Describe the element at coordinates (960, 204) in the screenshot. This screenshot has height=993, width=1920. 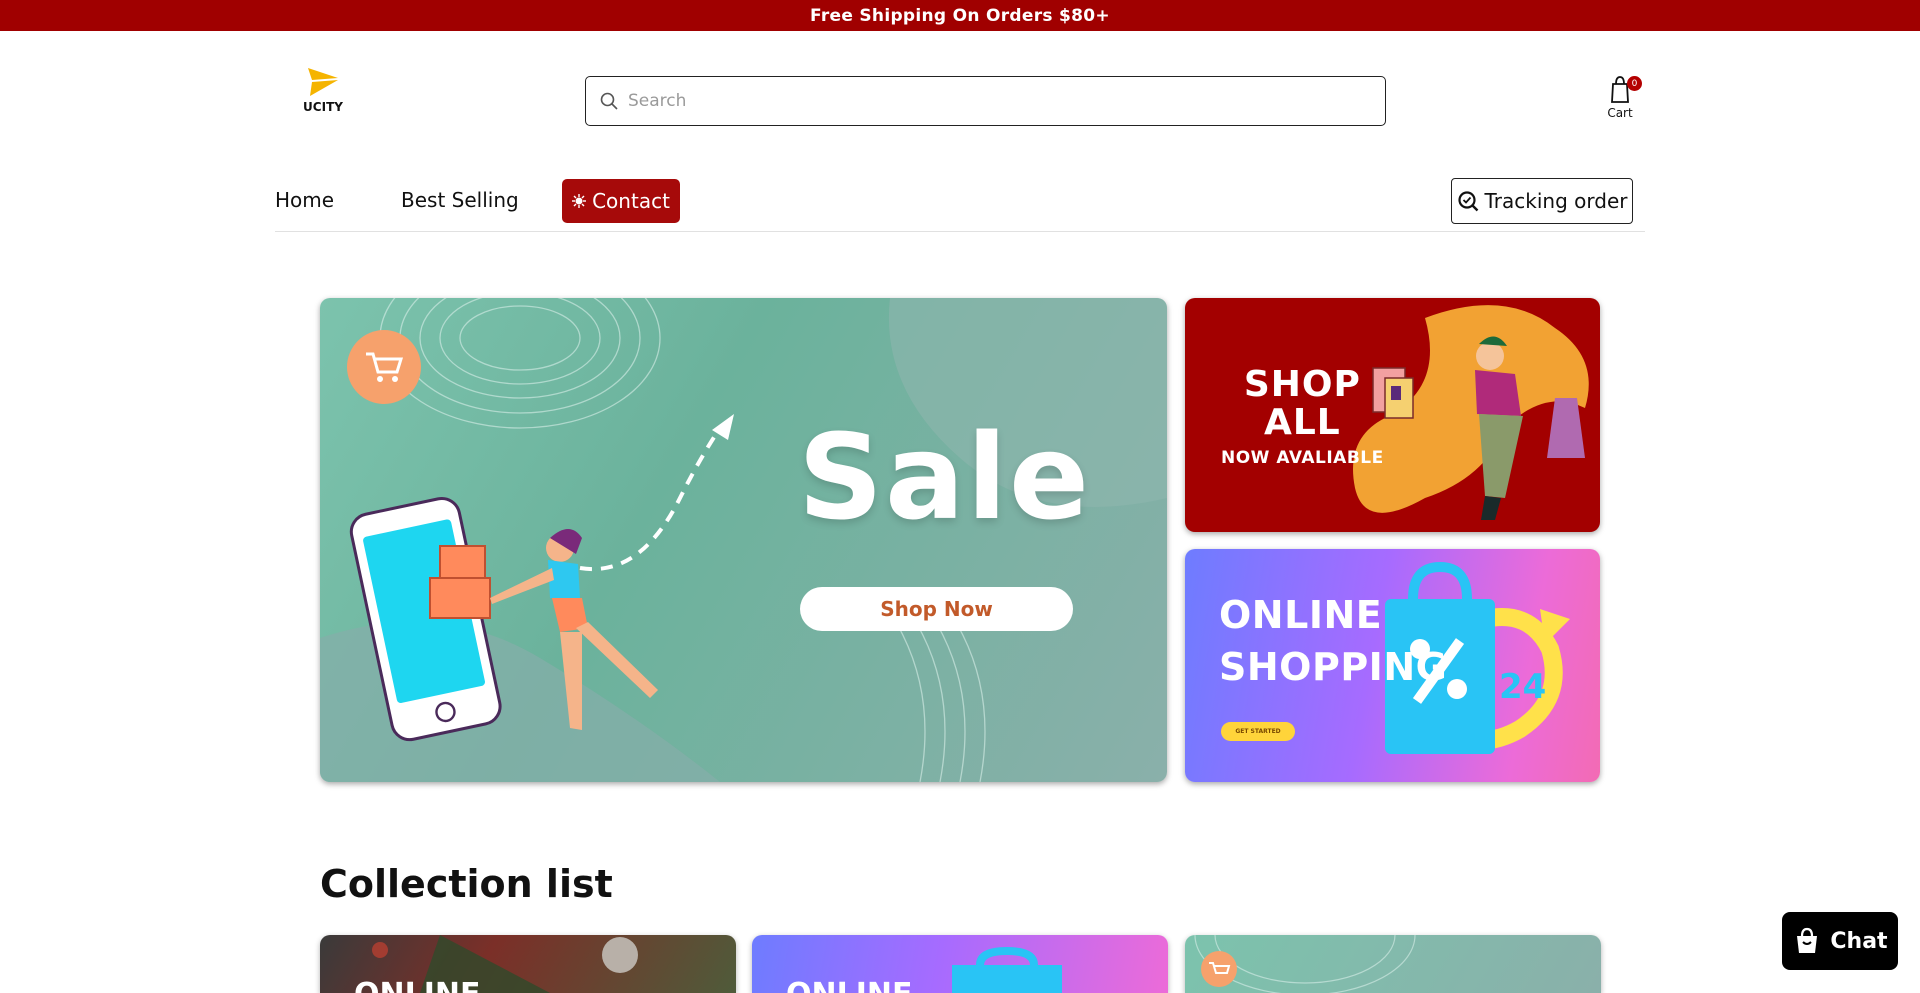
I see `main-navigation: Home Best Selling Contact Tracking order` at that location.